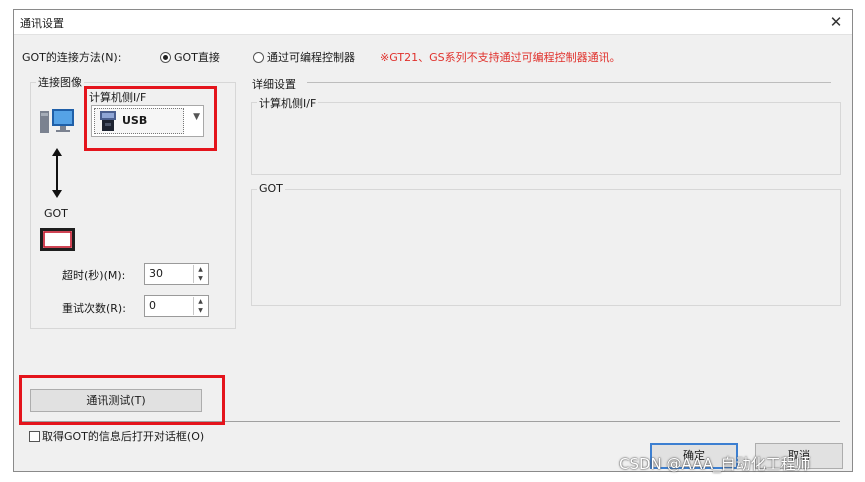  What do you see at coordinates (715, 464) in the screenshot?
I see `watermark-text: CSDN @AAA_自动化工程师` at bounding box center [715, 464].